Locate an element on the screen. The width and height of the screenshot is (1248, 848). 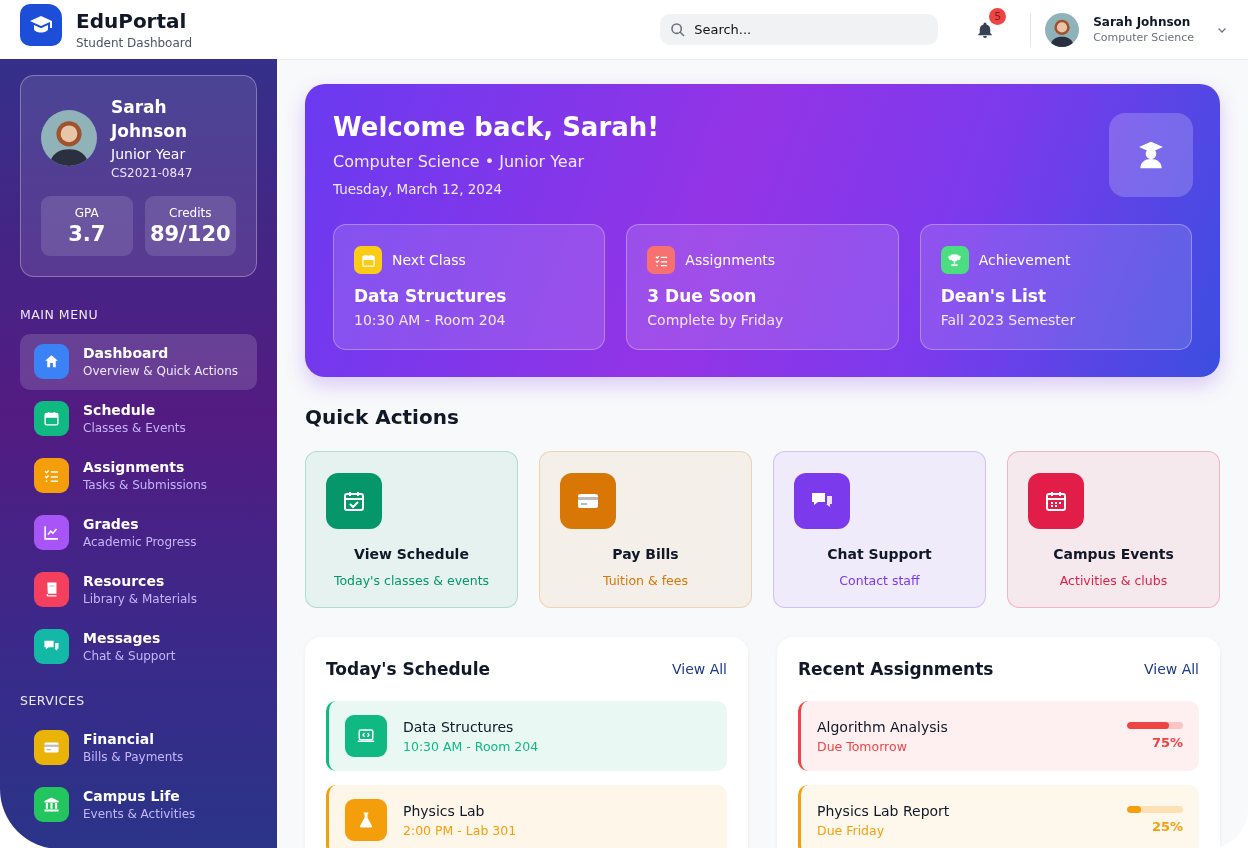
nav-item: Assignments Tasks & Submissions is located at coordinates (138, 475).